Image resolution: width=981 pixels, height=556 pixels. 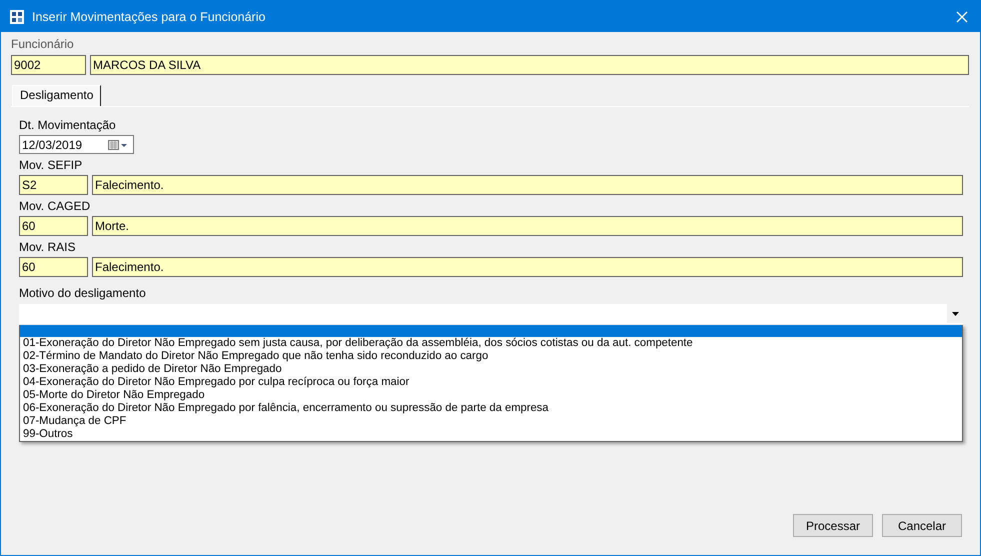 I want to click on field-label: Mov. SEFIP, so click(x=50, y=165).